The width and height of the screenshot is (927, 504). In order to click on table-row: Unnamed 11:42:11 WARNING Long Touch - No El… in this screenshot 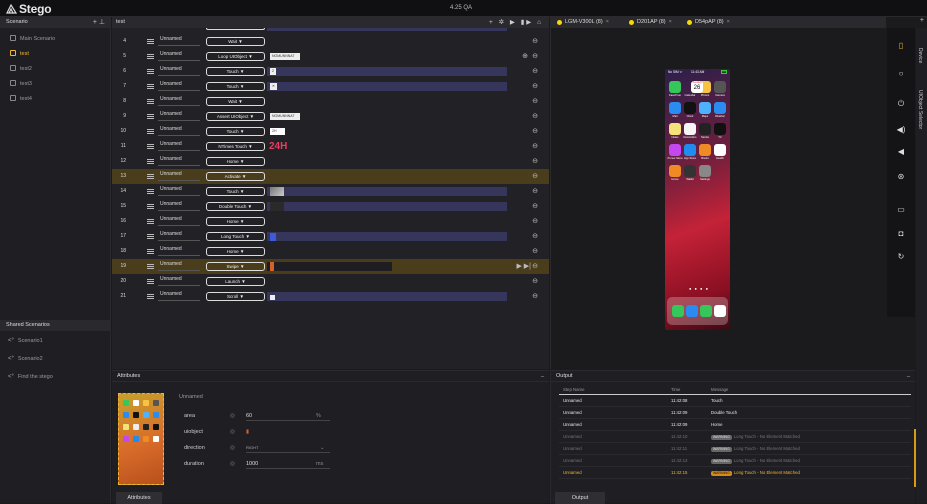, I will do `click(735, 449)`.